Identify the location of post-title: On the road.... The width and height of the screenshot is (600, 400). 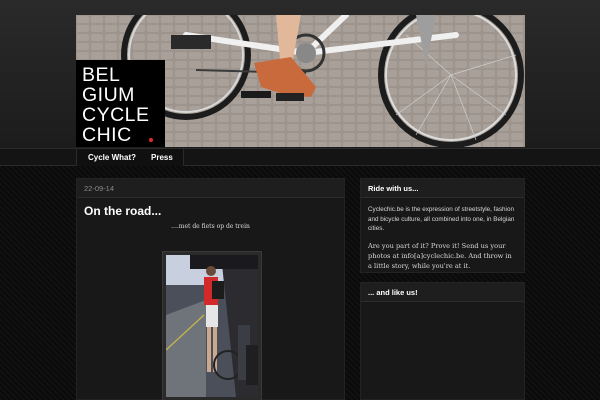
(214, 211).